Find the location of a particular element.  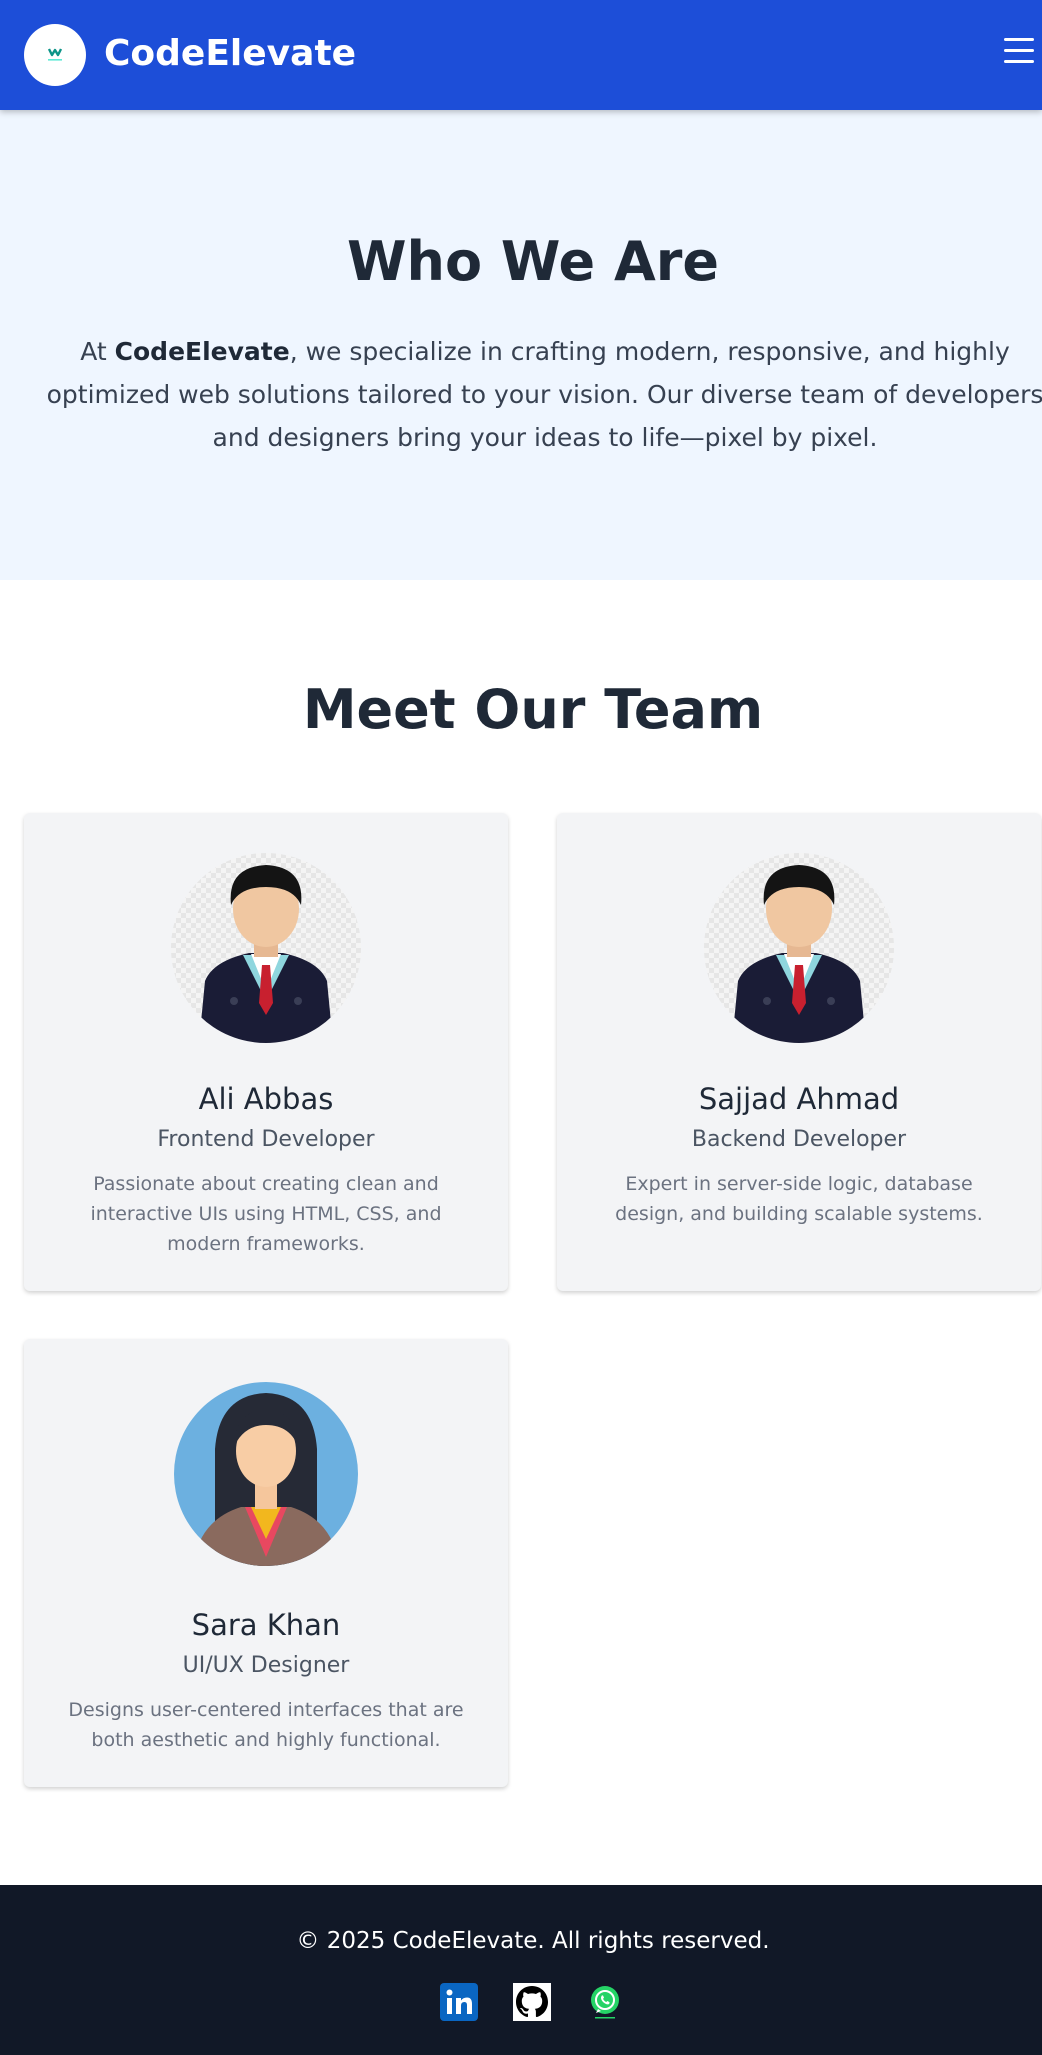

member-name: Sajjad Ahmad is located at coordinates (799, 1099).